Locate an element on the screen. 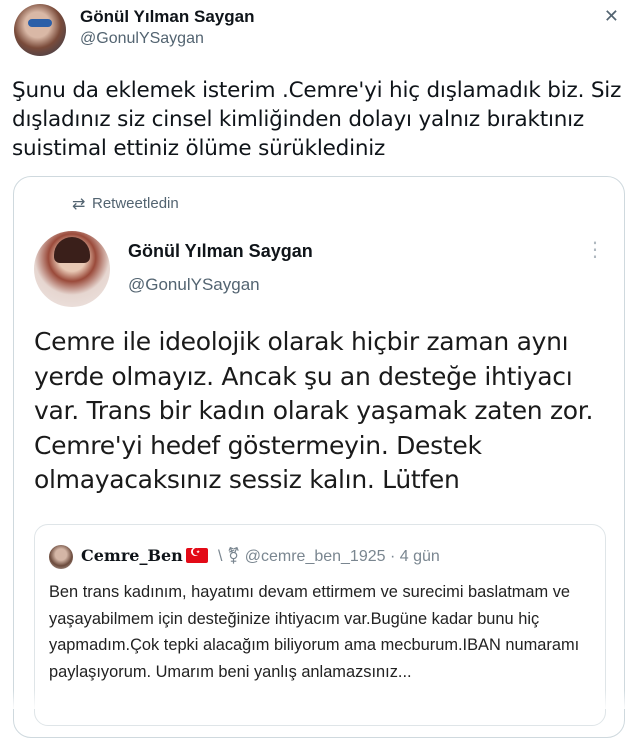 The image size is (635, 738). bottom-fade is located at coordinates (317, 699).